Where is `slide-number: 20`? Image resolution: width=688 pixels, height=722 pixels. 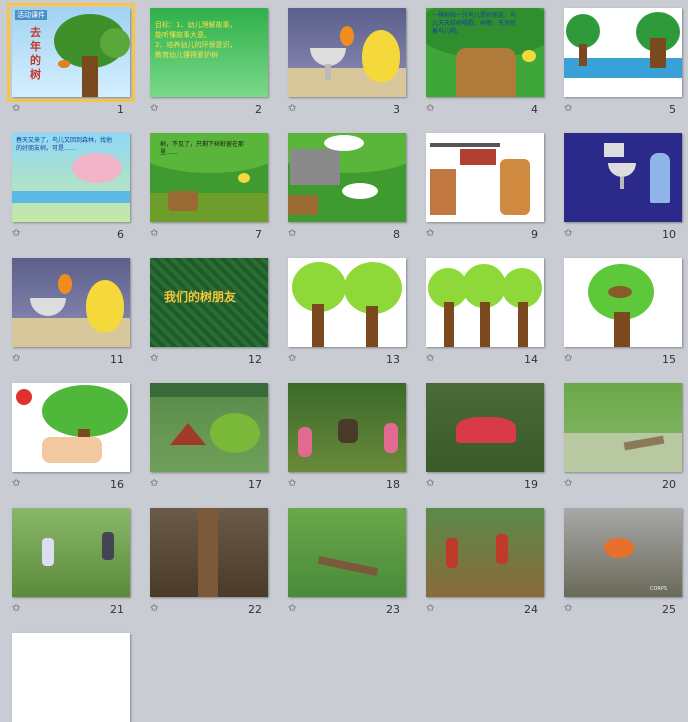 slide-number: 20 is located at coordinates (669, 484).